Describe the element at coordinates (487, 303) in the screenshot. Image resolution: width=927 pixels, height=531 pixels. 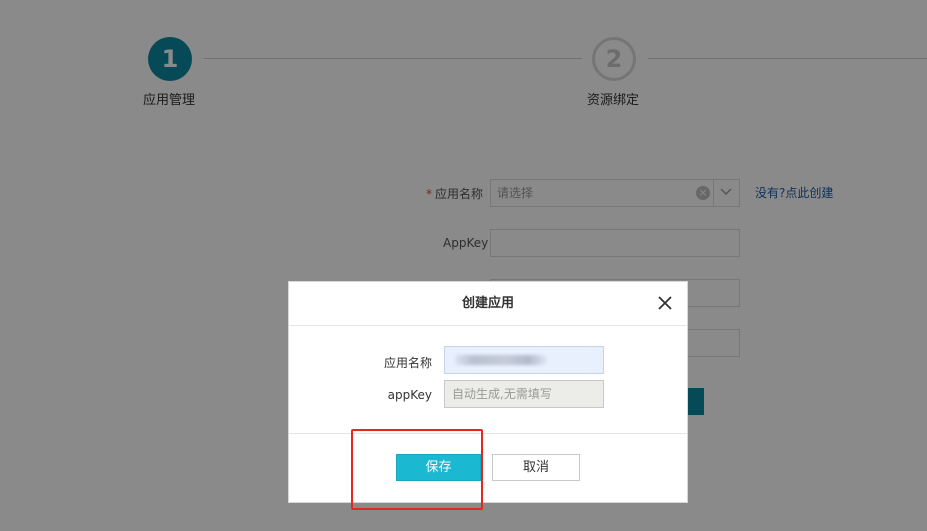
I see `dialog-title: 创建应用` at that location.